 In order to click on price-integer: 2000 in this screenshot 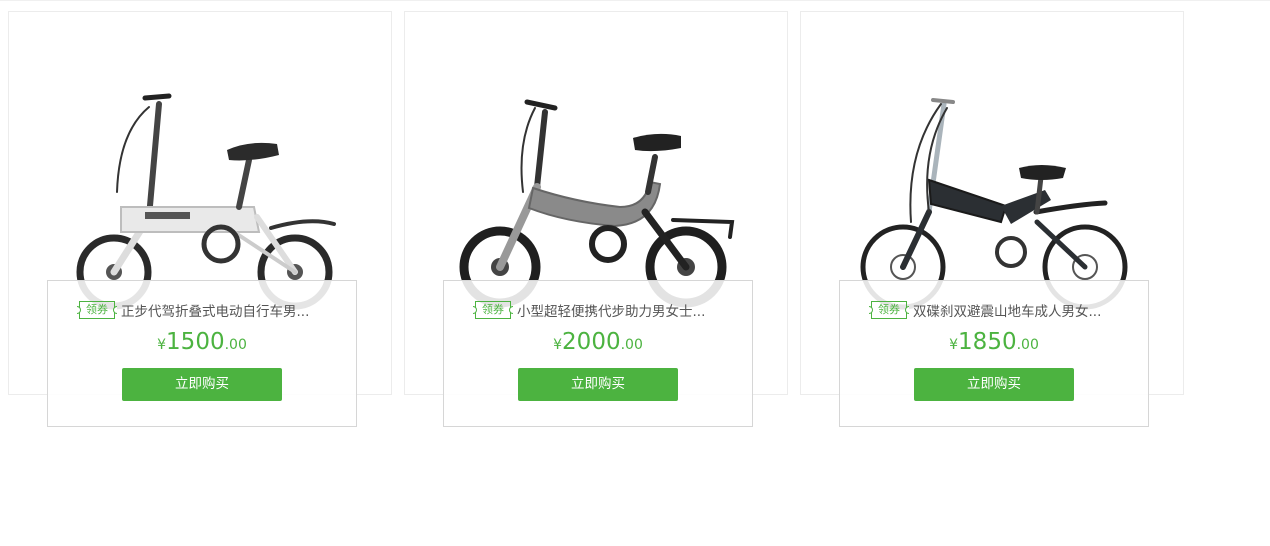, I will do `click(591, 342)`.